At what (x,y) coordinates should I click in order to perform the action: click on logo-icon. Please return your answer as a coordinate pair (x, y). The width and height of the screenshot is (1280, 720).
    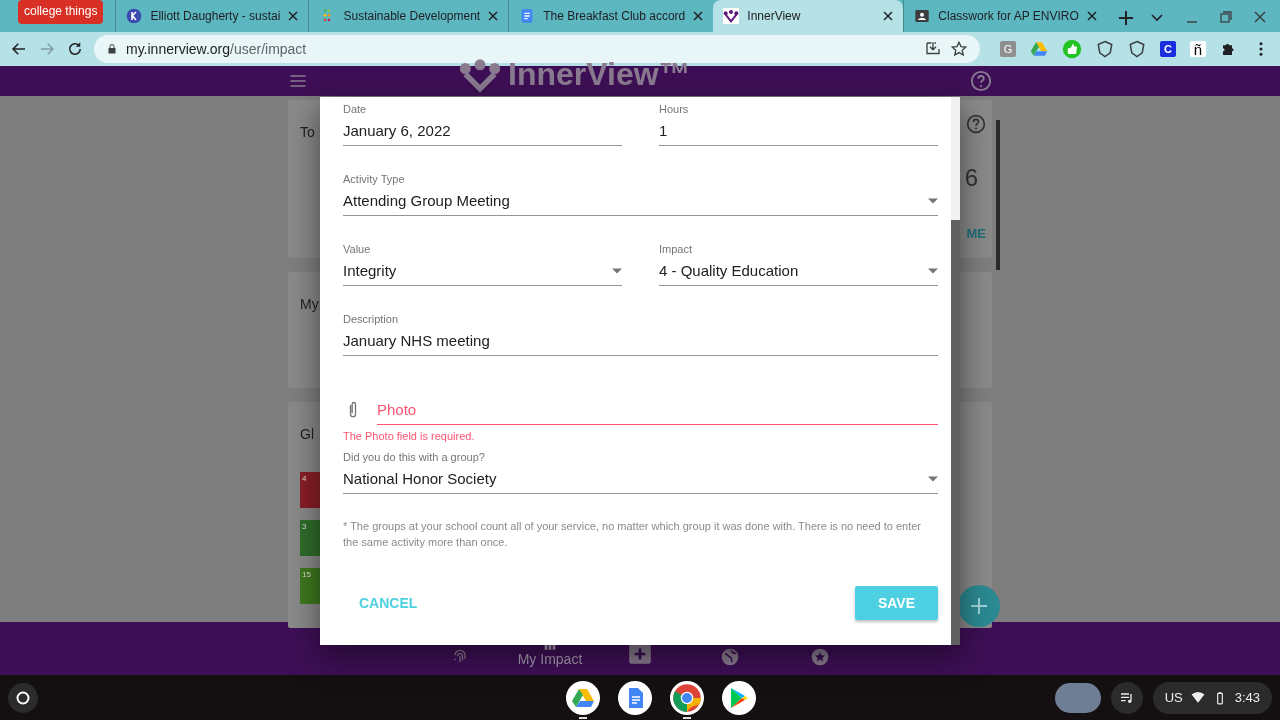
    Looking at the image, I should click on (731, 16).